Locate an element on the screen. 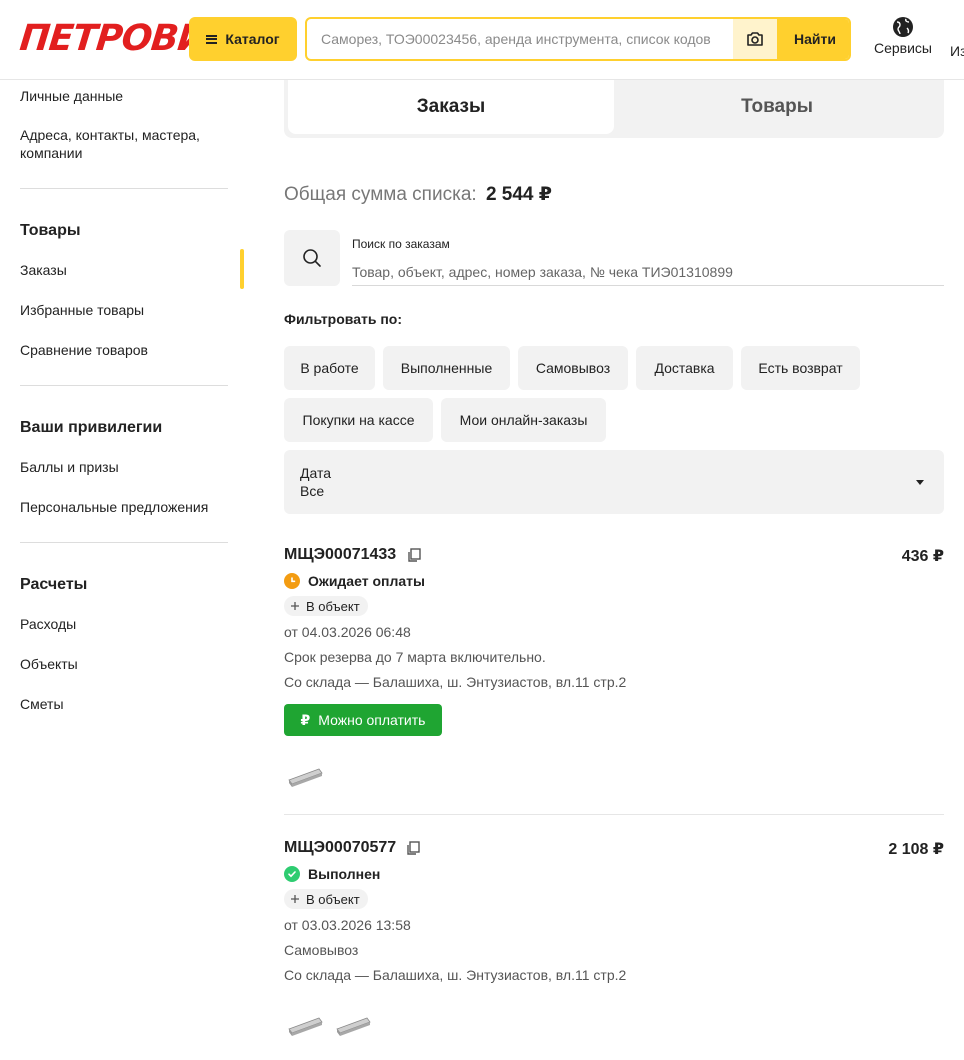 The width and height of the screenshot is (964, 1060). globe-icon is located at coordinates (903, 27).